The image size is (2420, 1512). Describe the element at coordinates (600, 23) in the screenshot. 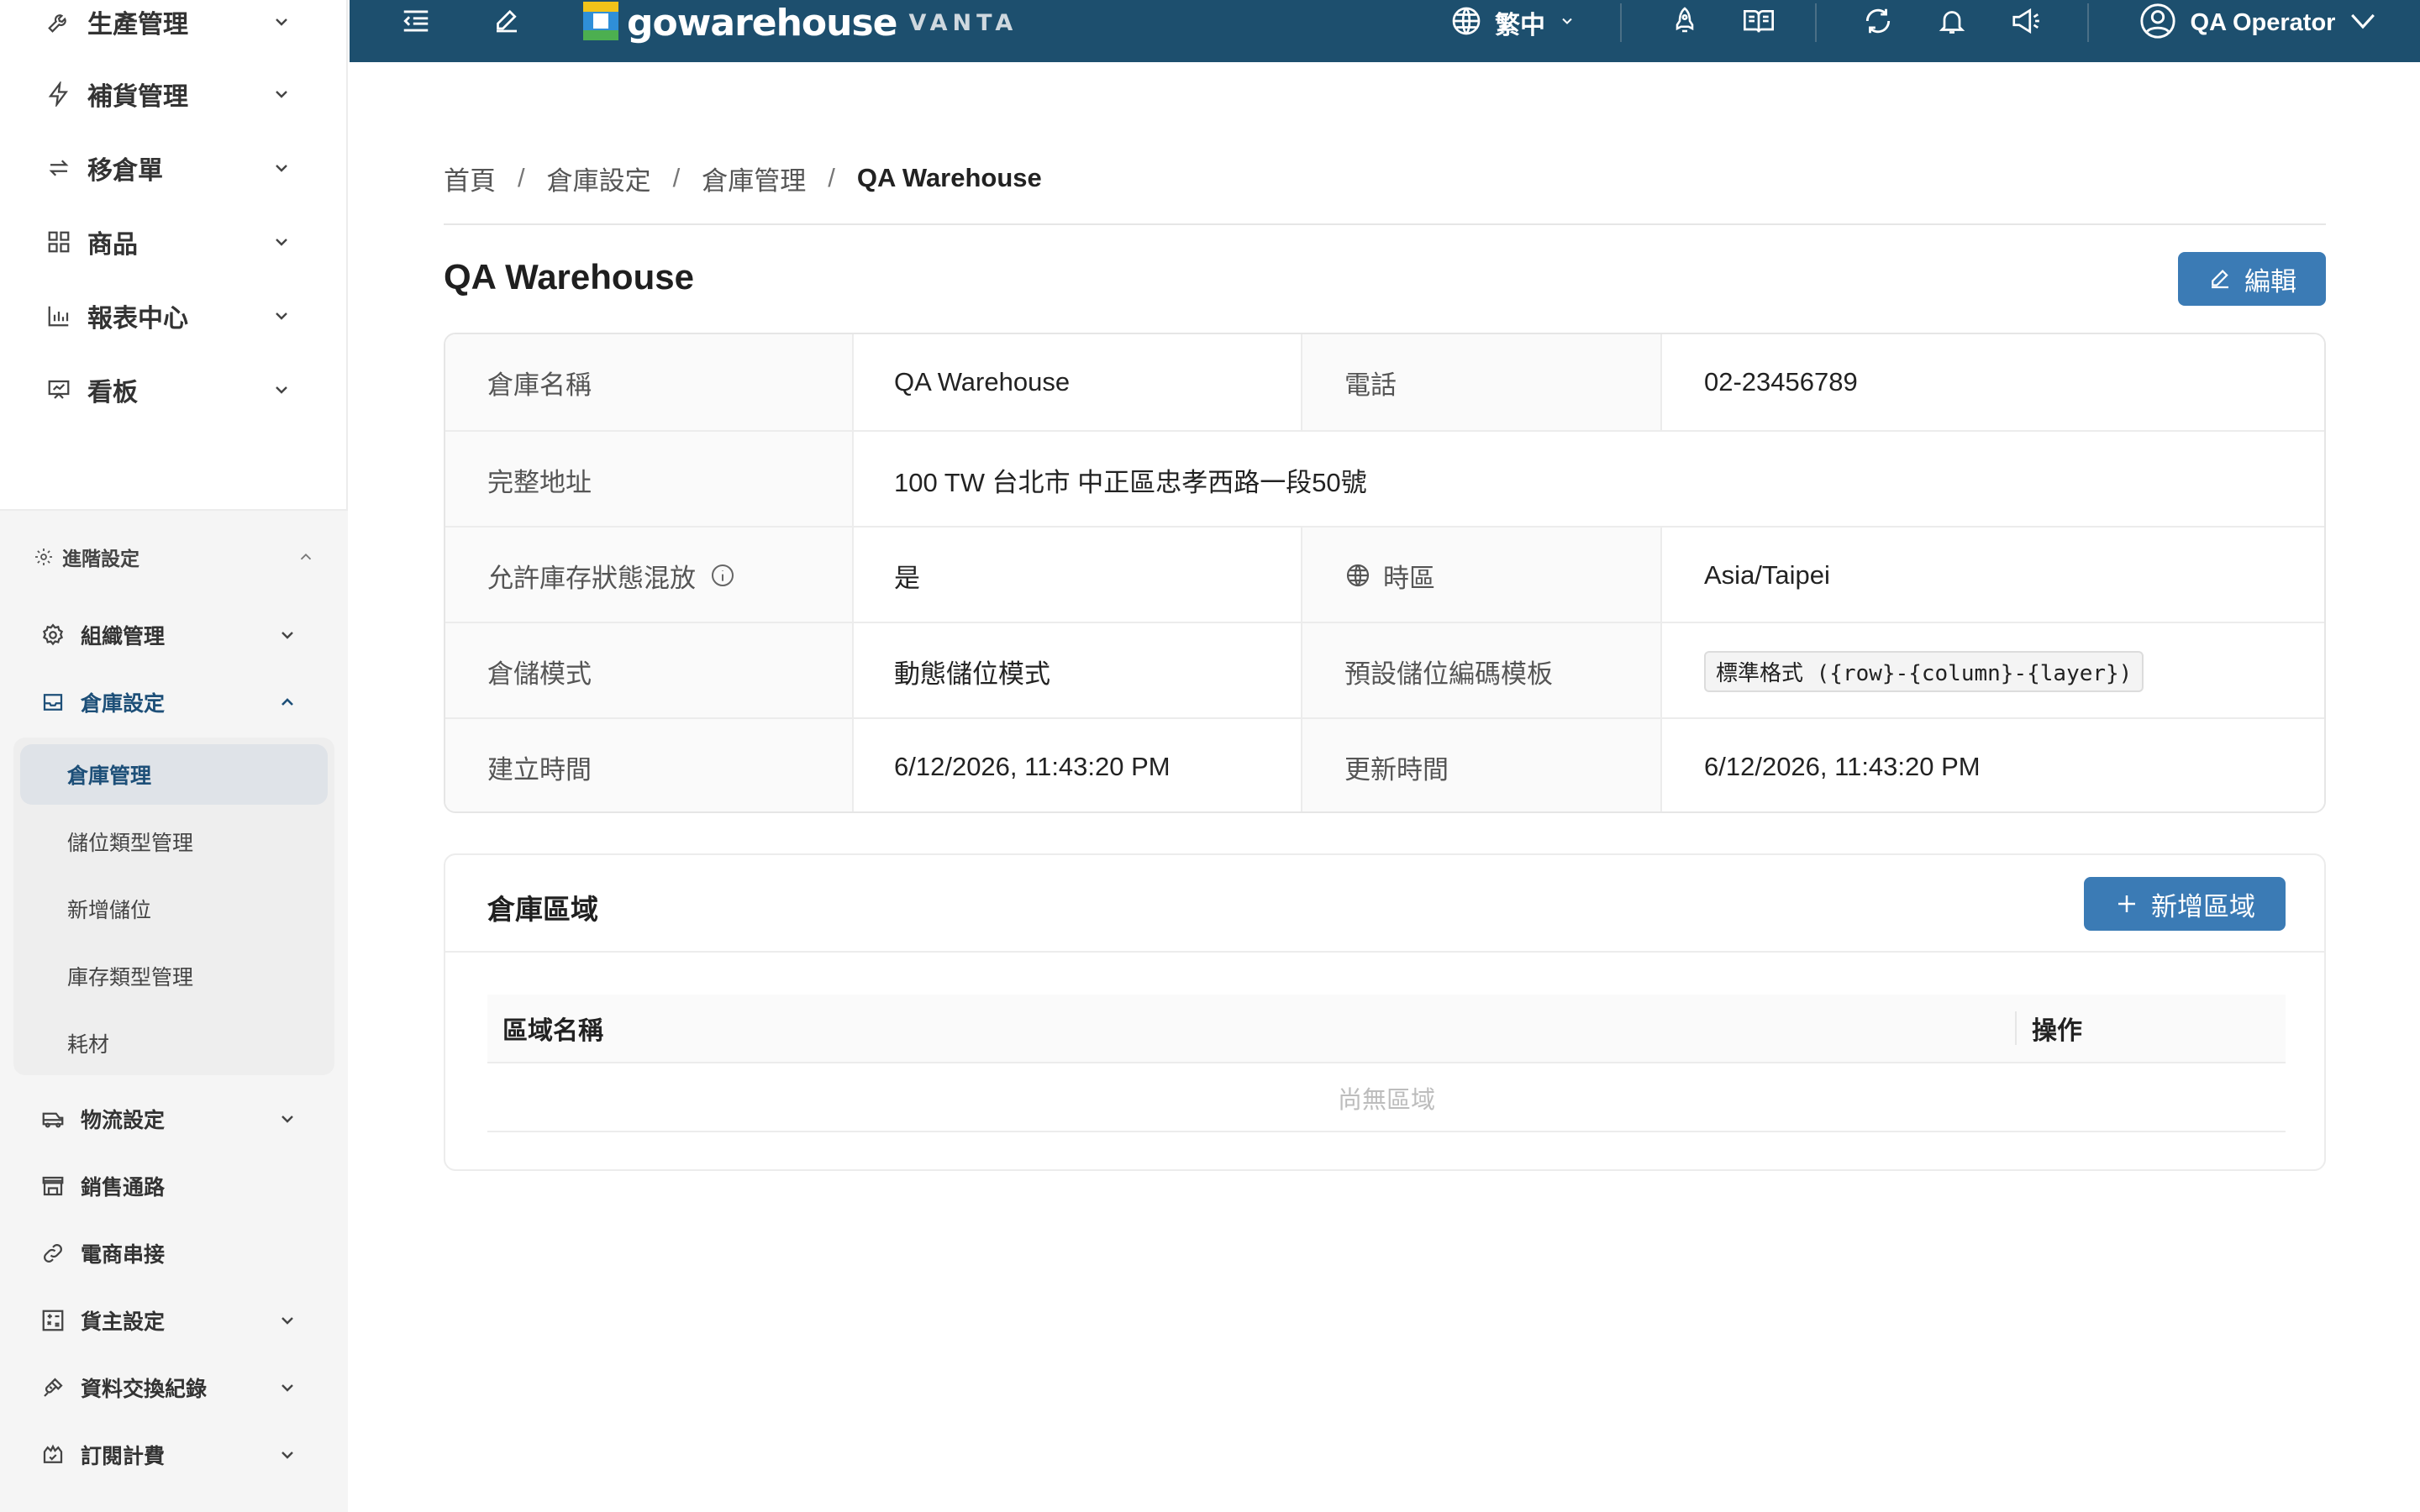

I see `logo-mark-icon` at that location.